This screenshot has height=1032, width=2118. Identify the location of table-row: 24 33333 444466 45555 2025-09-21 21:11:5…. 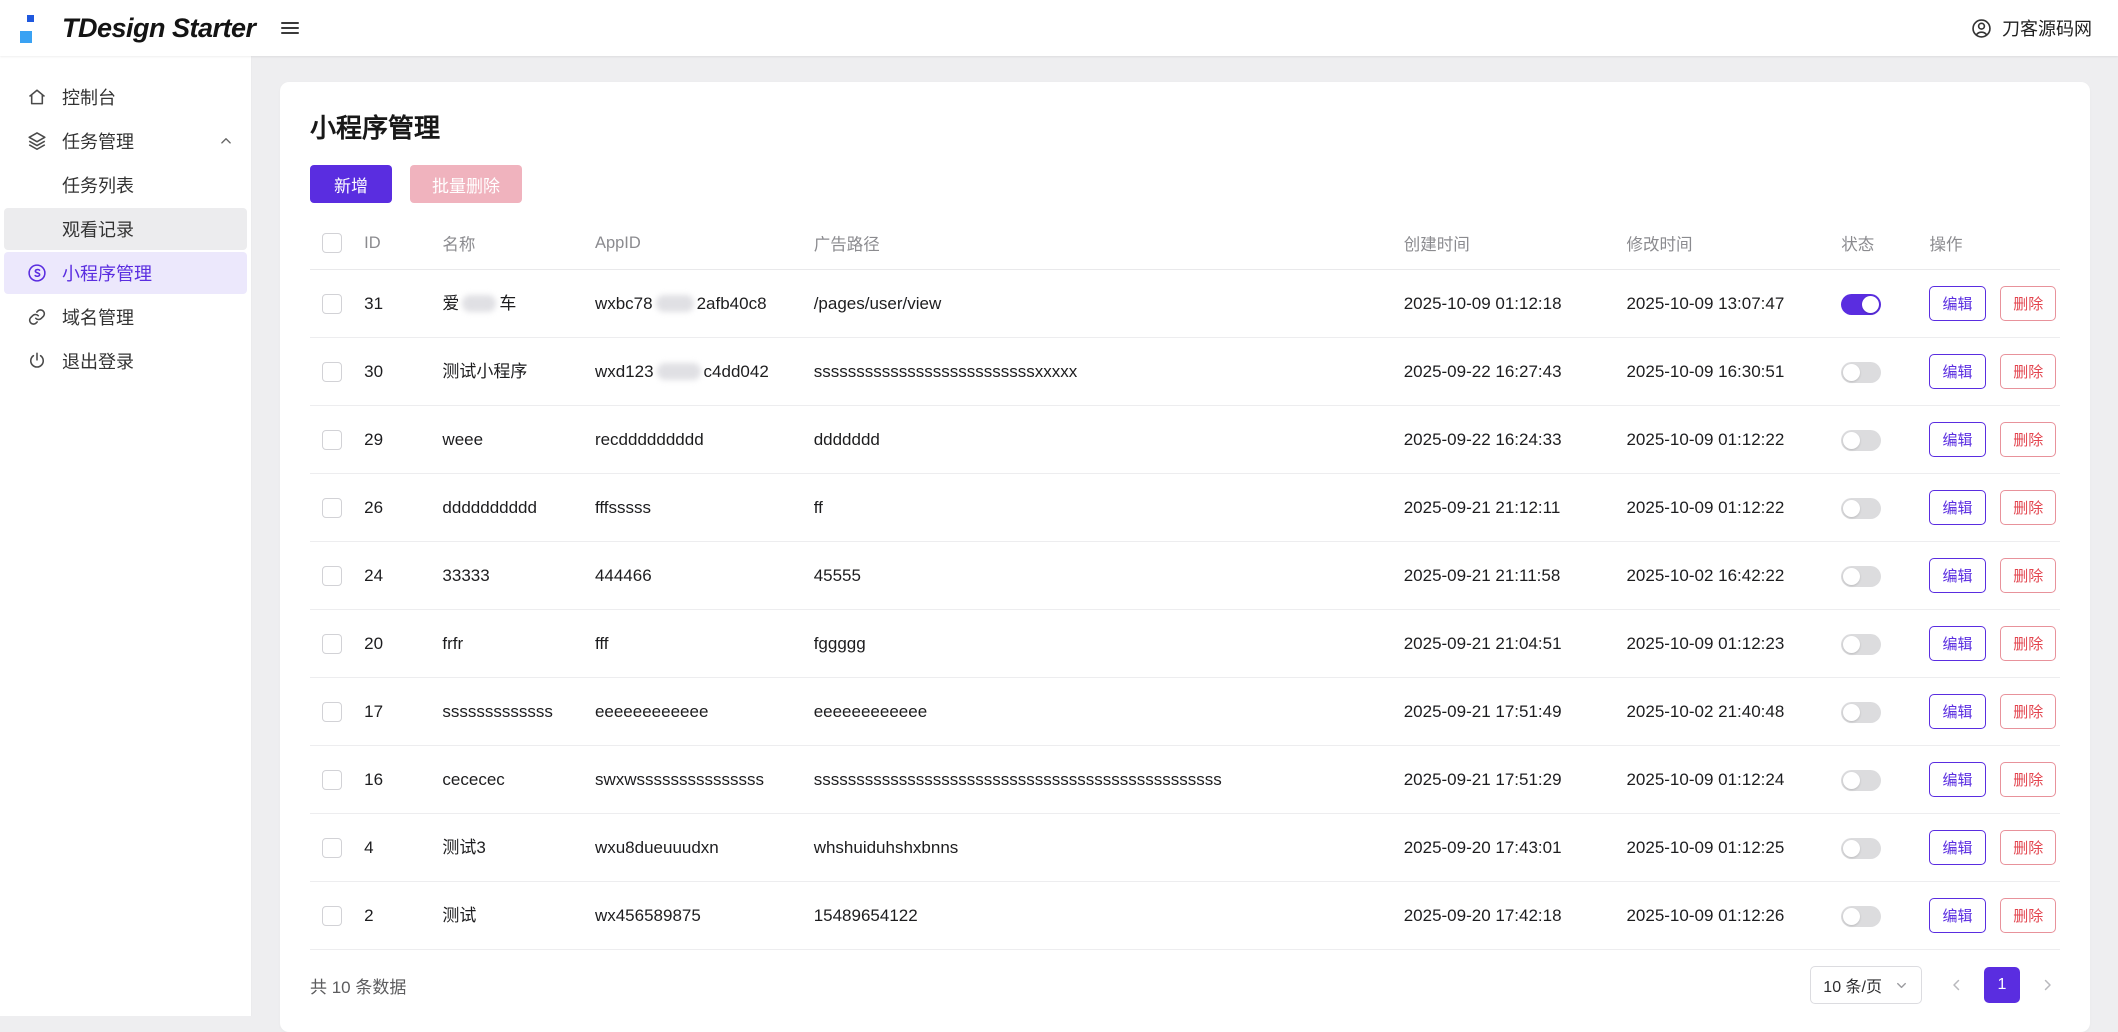
(1185, 575).